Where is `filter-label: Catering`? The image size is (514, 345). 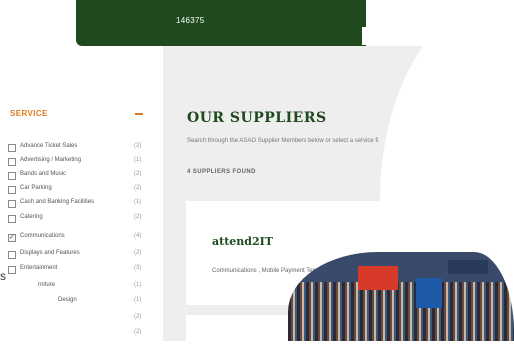
filter-label: Catering is located at coordinates (31, 217).